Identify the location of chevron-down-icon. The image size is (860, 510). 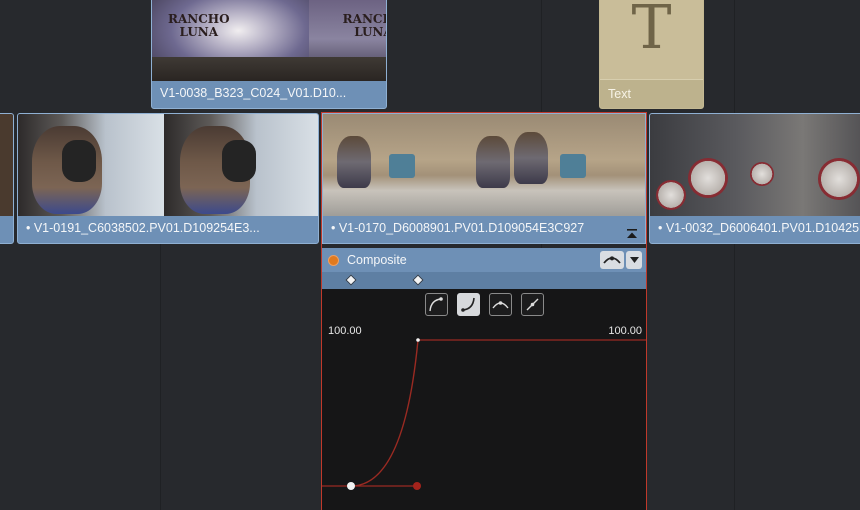
(634, 260).